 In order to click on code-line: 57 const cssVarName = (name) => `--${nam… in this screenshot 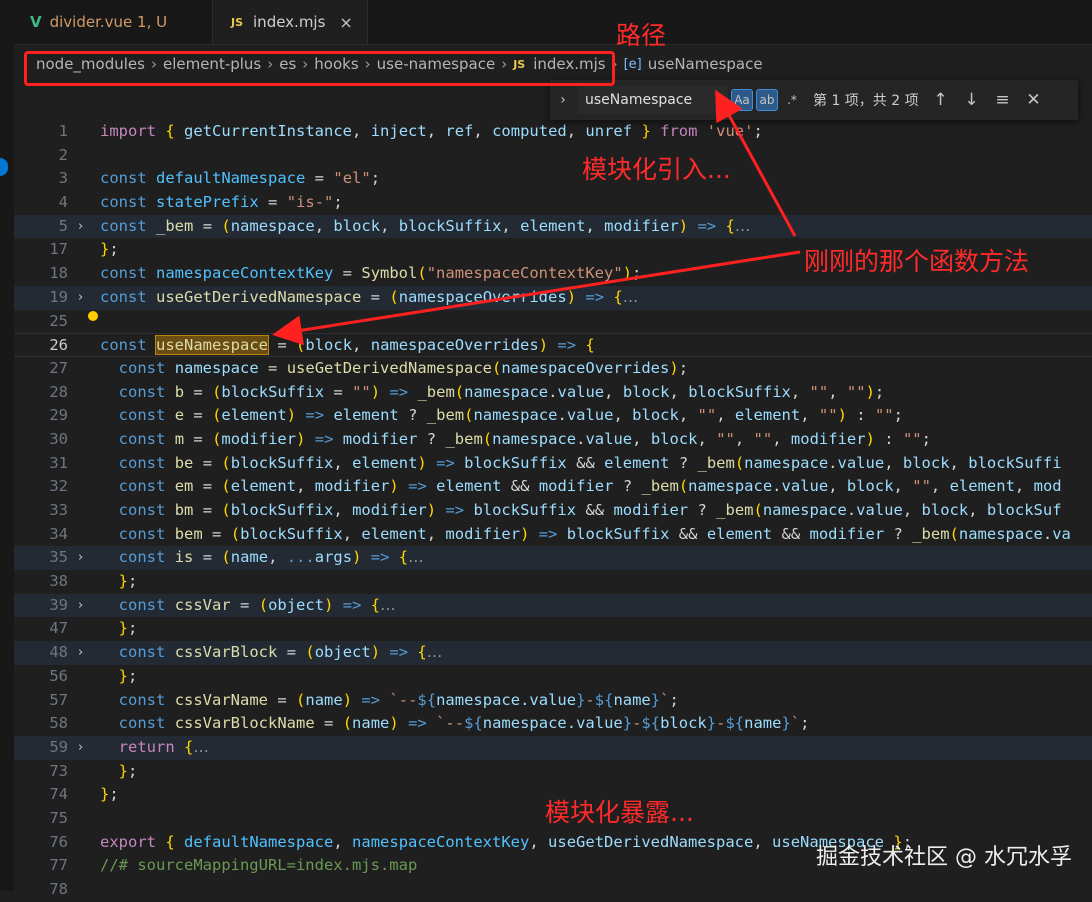, I will do `click(553, 701)`.